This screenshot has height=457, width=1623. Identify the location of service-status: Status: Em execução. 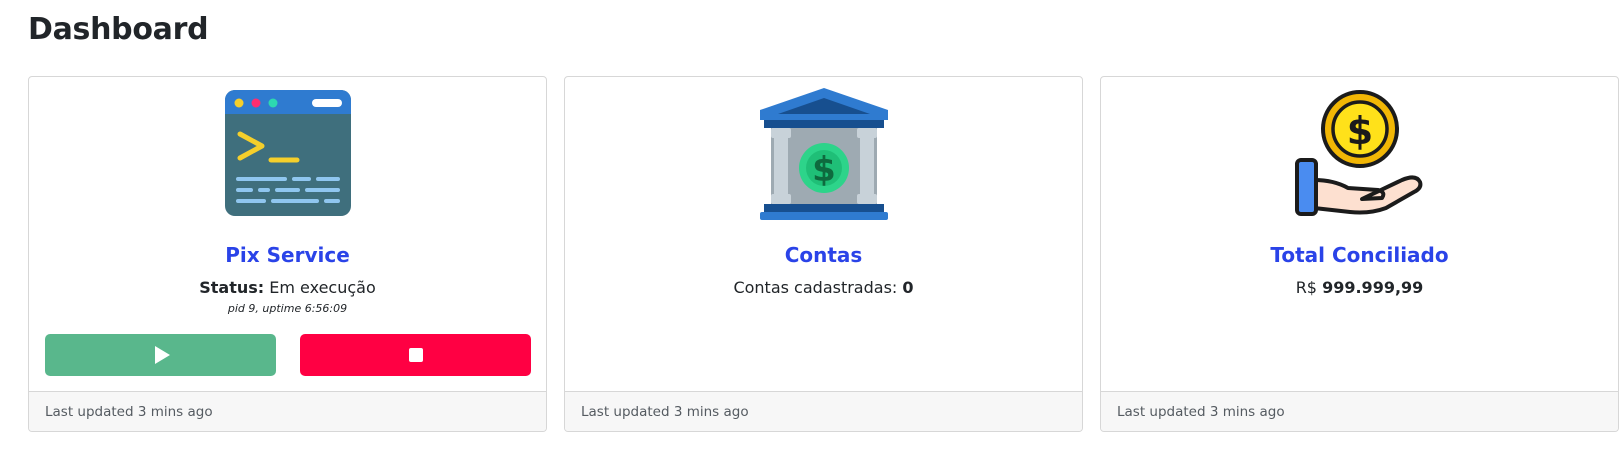
(287, 287).